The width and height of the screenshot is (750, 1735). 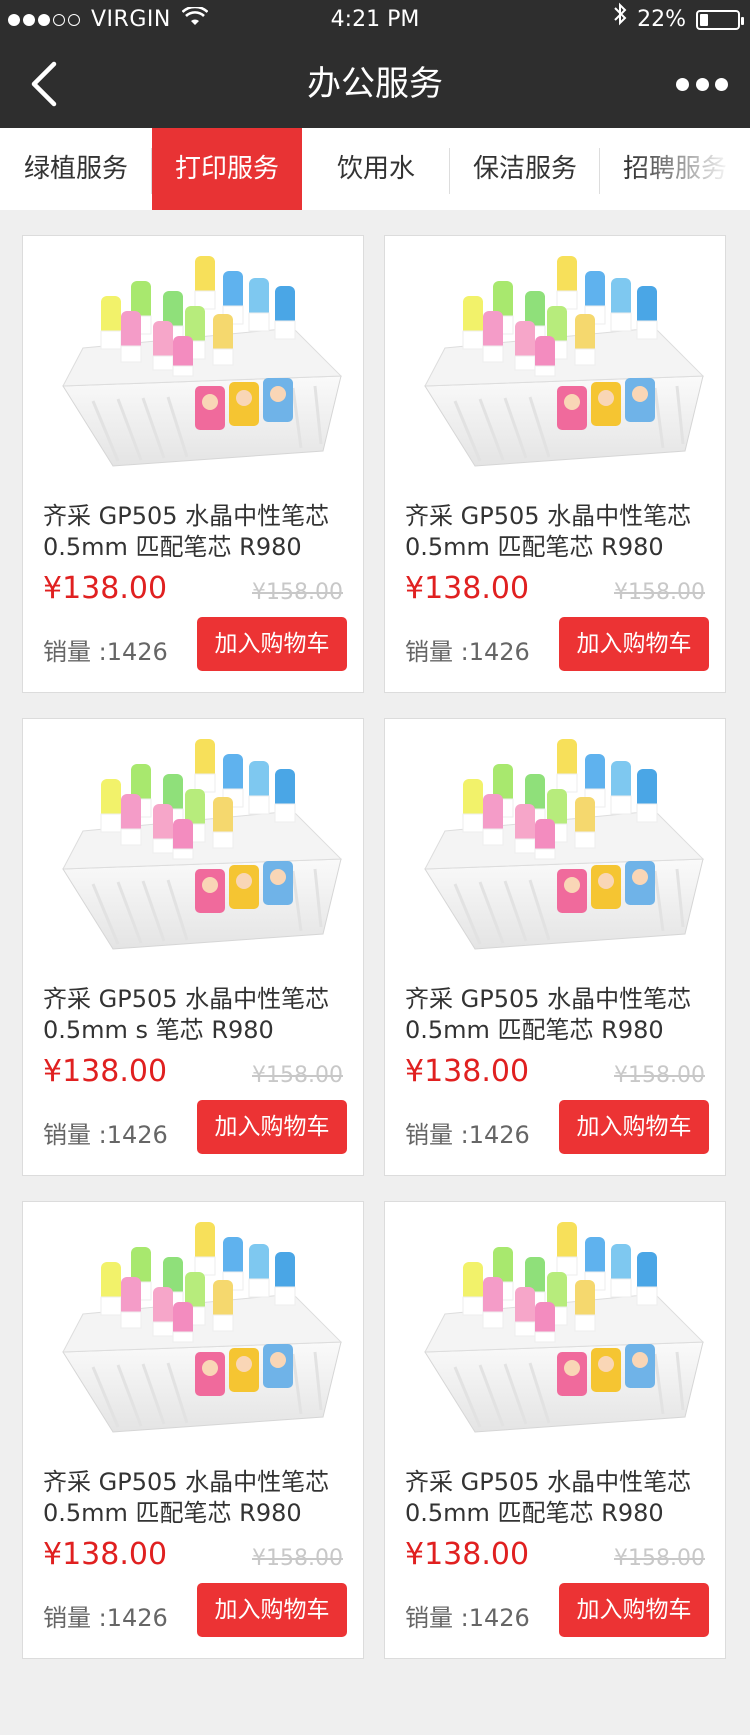 What do you see at coordinates (682, 84) in the screenshot?
I see `more-dots-icon` at bounding box center [682, 84].